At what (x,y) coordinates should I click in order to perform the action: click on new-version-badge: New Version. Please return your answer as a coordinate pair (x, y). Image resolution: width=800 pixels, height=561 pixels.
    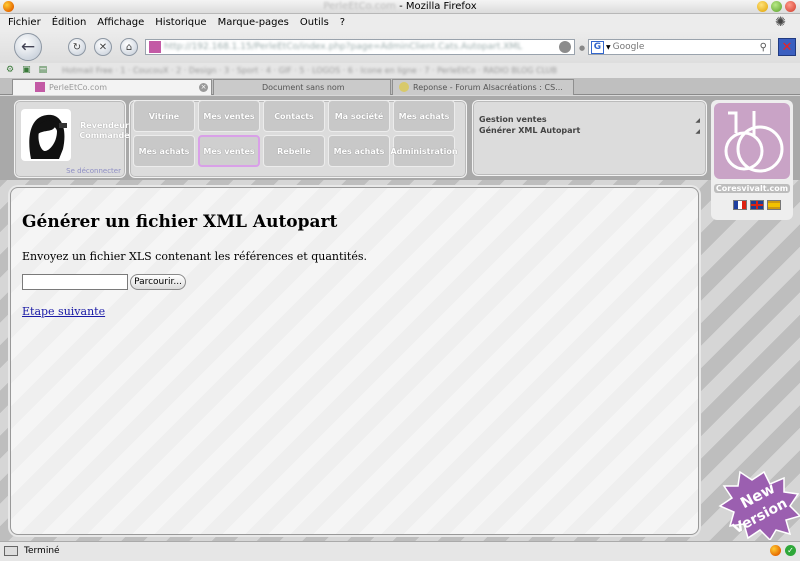
    Looking at the image, I should click on (752, 506).